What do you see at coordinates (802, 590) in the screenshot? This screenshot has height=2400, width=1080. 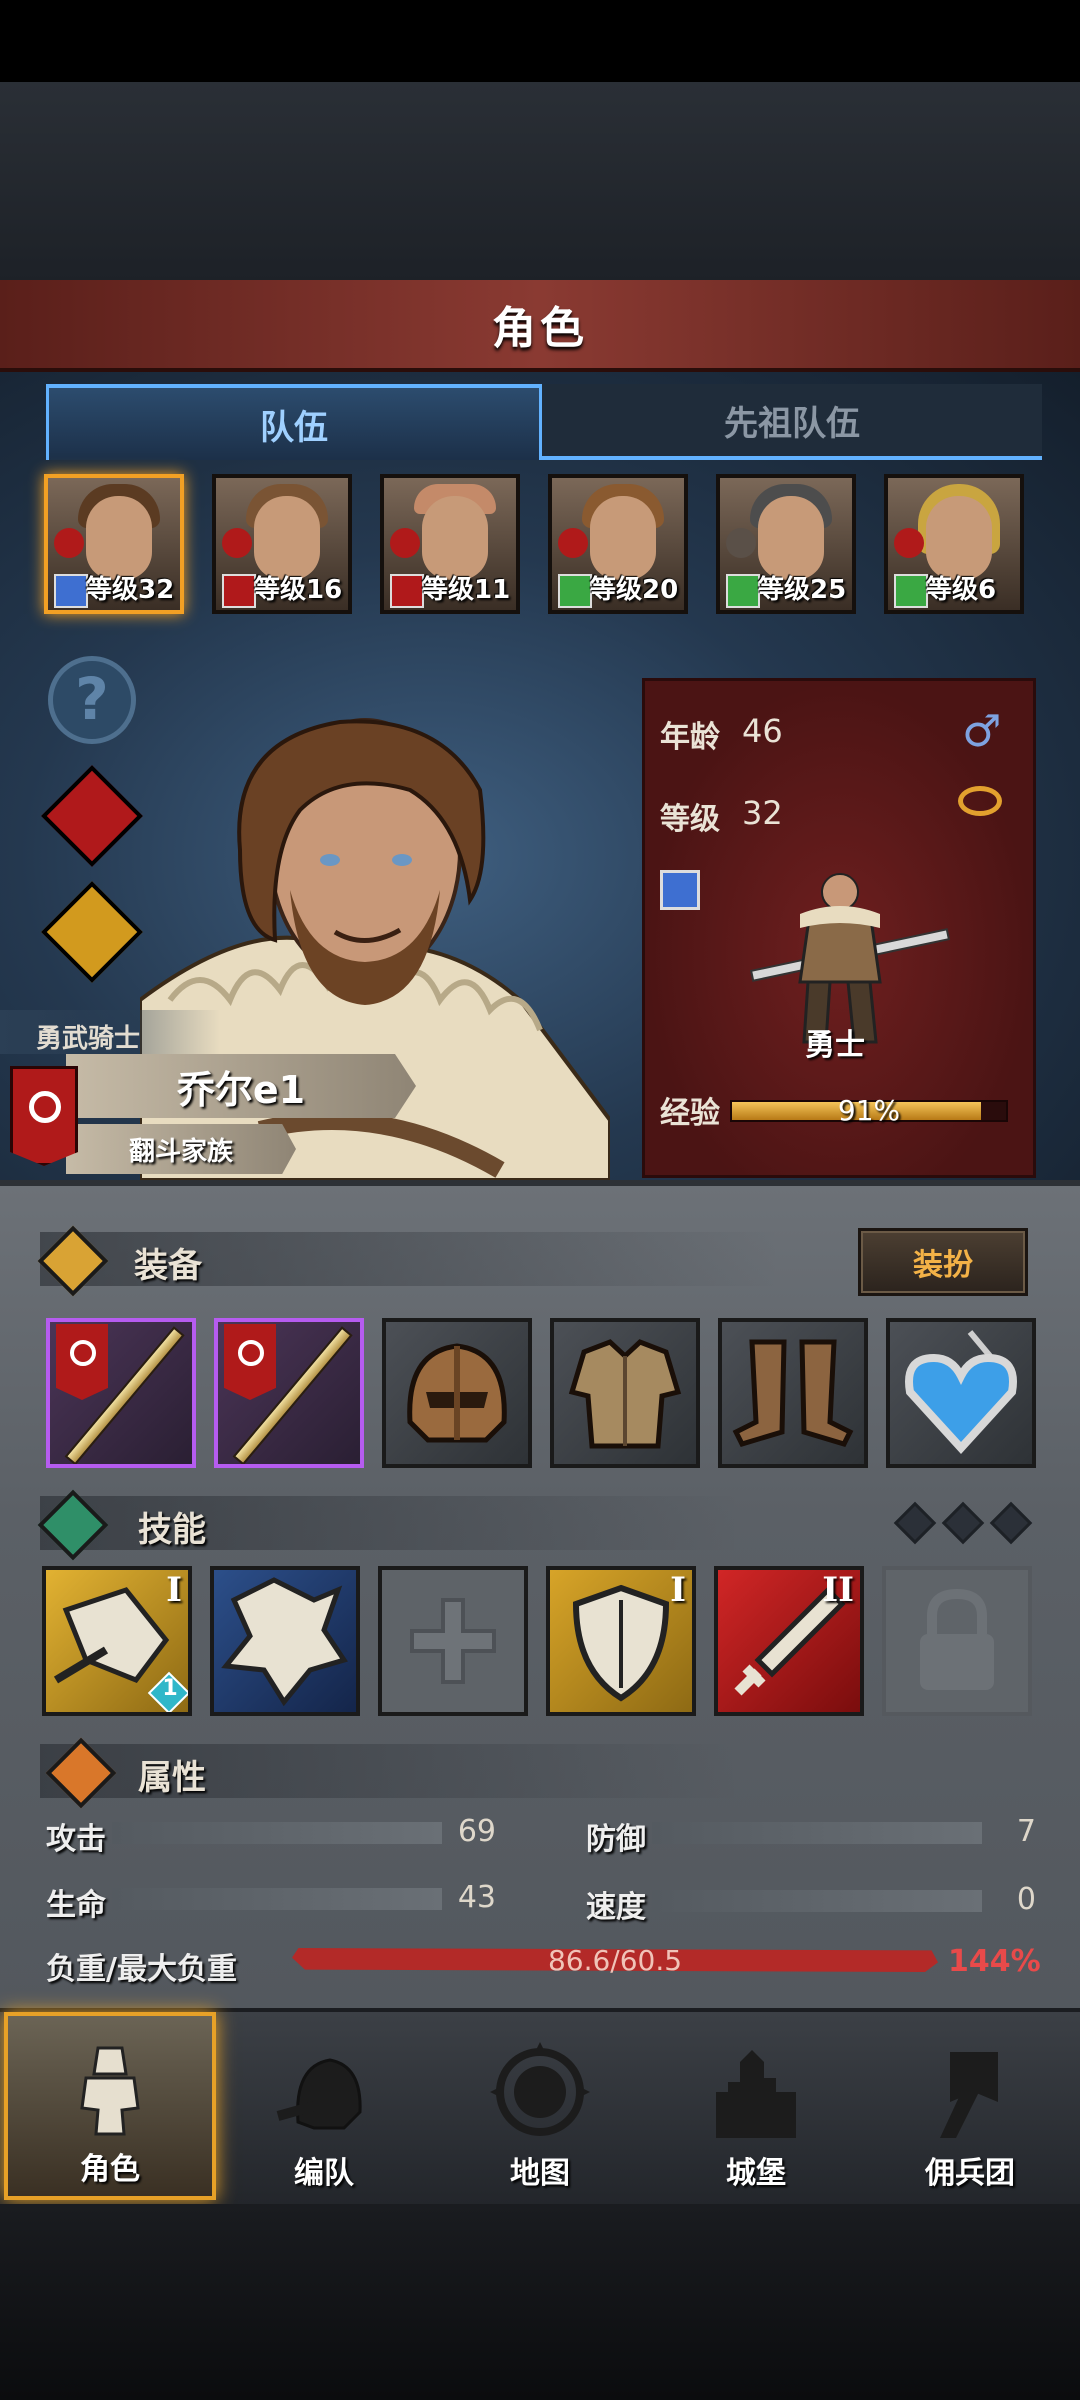 I see `hero-level: 等级25` at bounding box center [802, 590].